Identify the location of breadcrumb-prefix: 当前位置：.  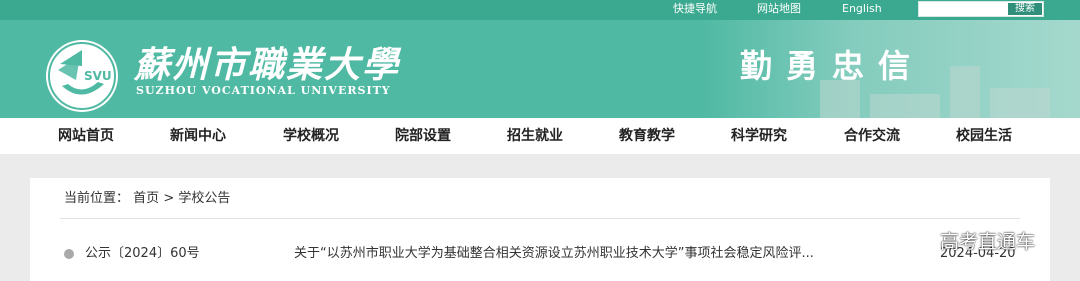
(97, 198).